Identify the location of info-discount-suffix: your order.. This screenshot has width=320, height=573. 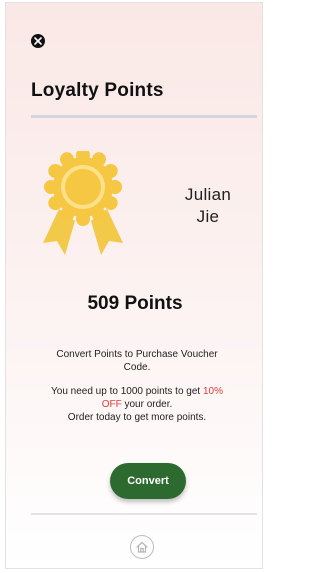
(147, 404).